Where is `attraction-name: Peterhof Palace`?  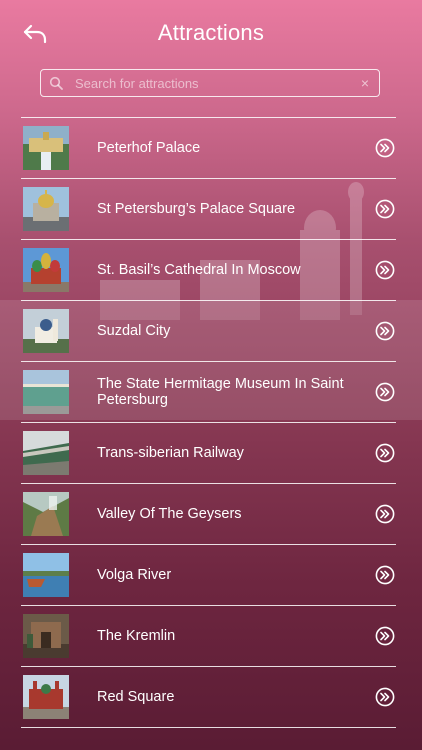 attraction-name: Peterhof Palace is located at coordinates (149, 148).